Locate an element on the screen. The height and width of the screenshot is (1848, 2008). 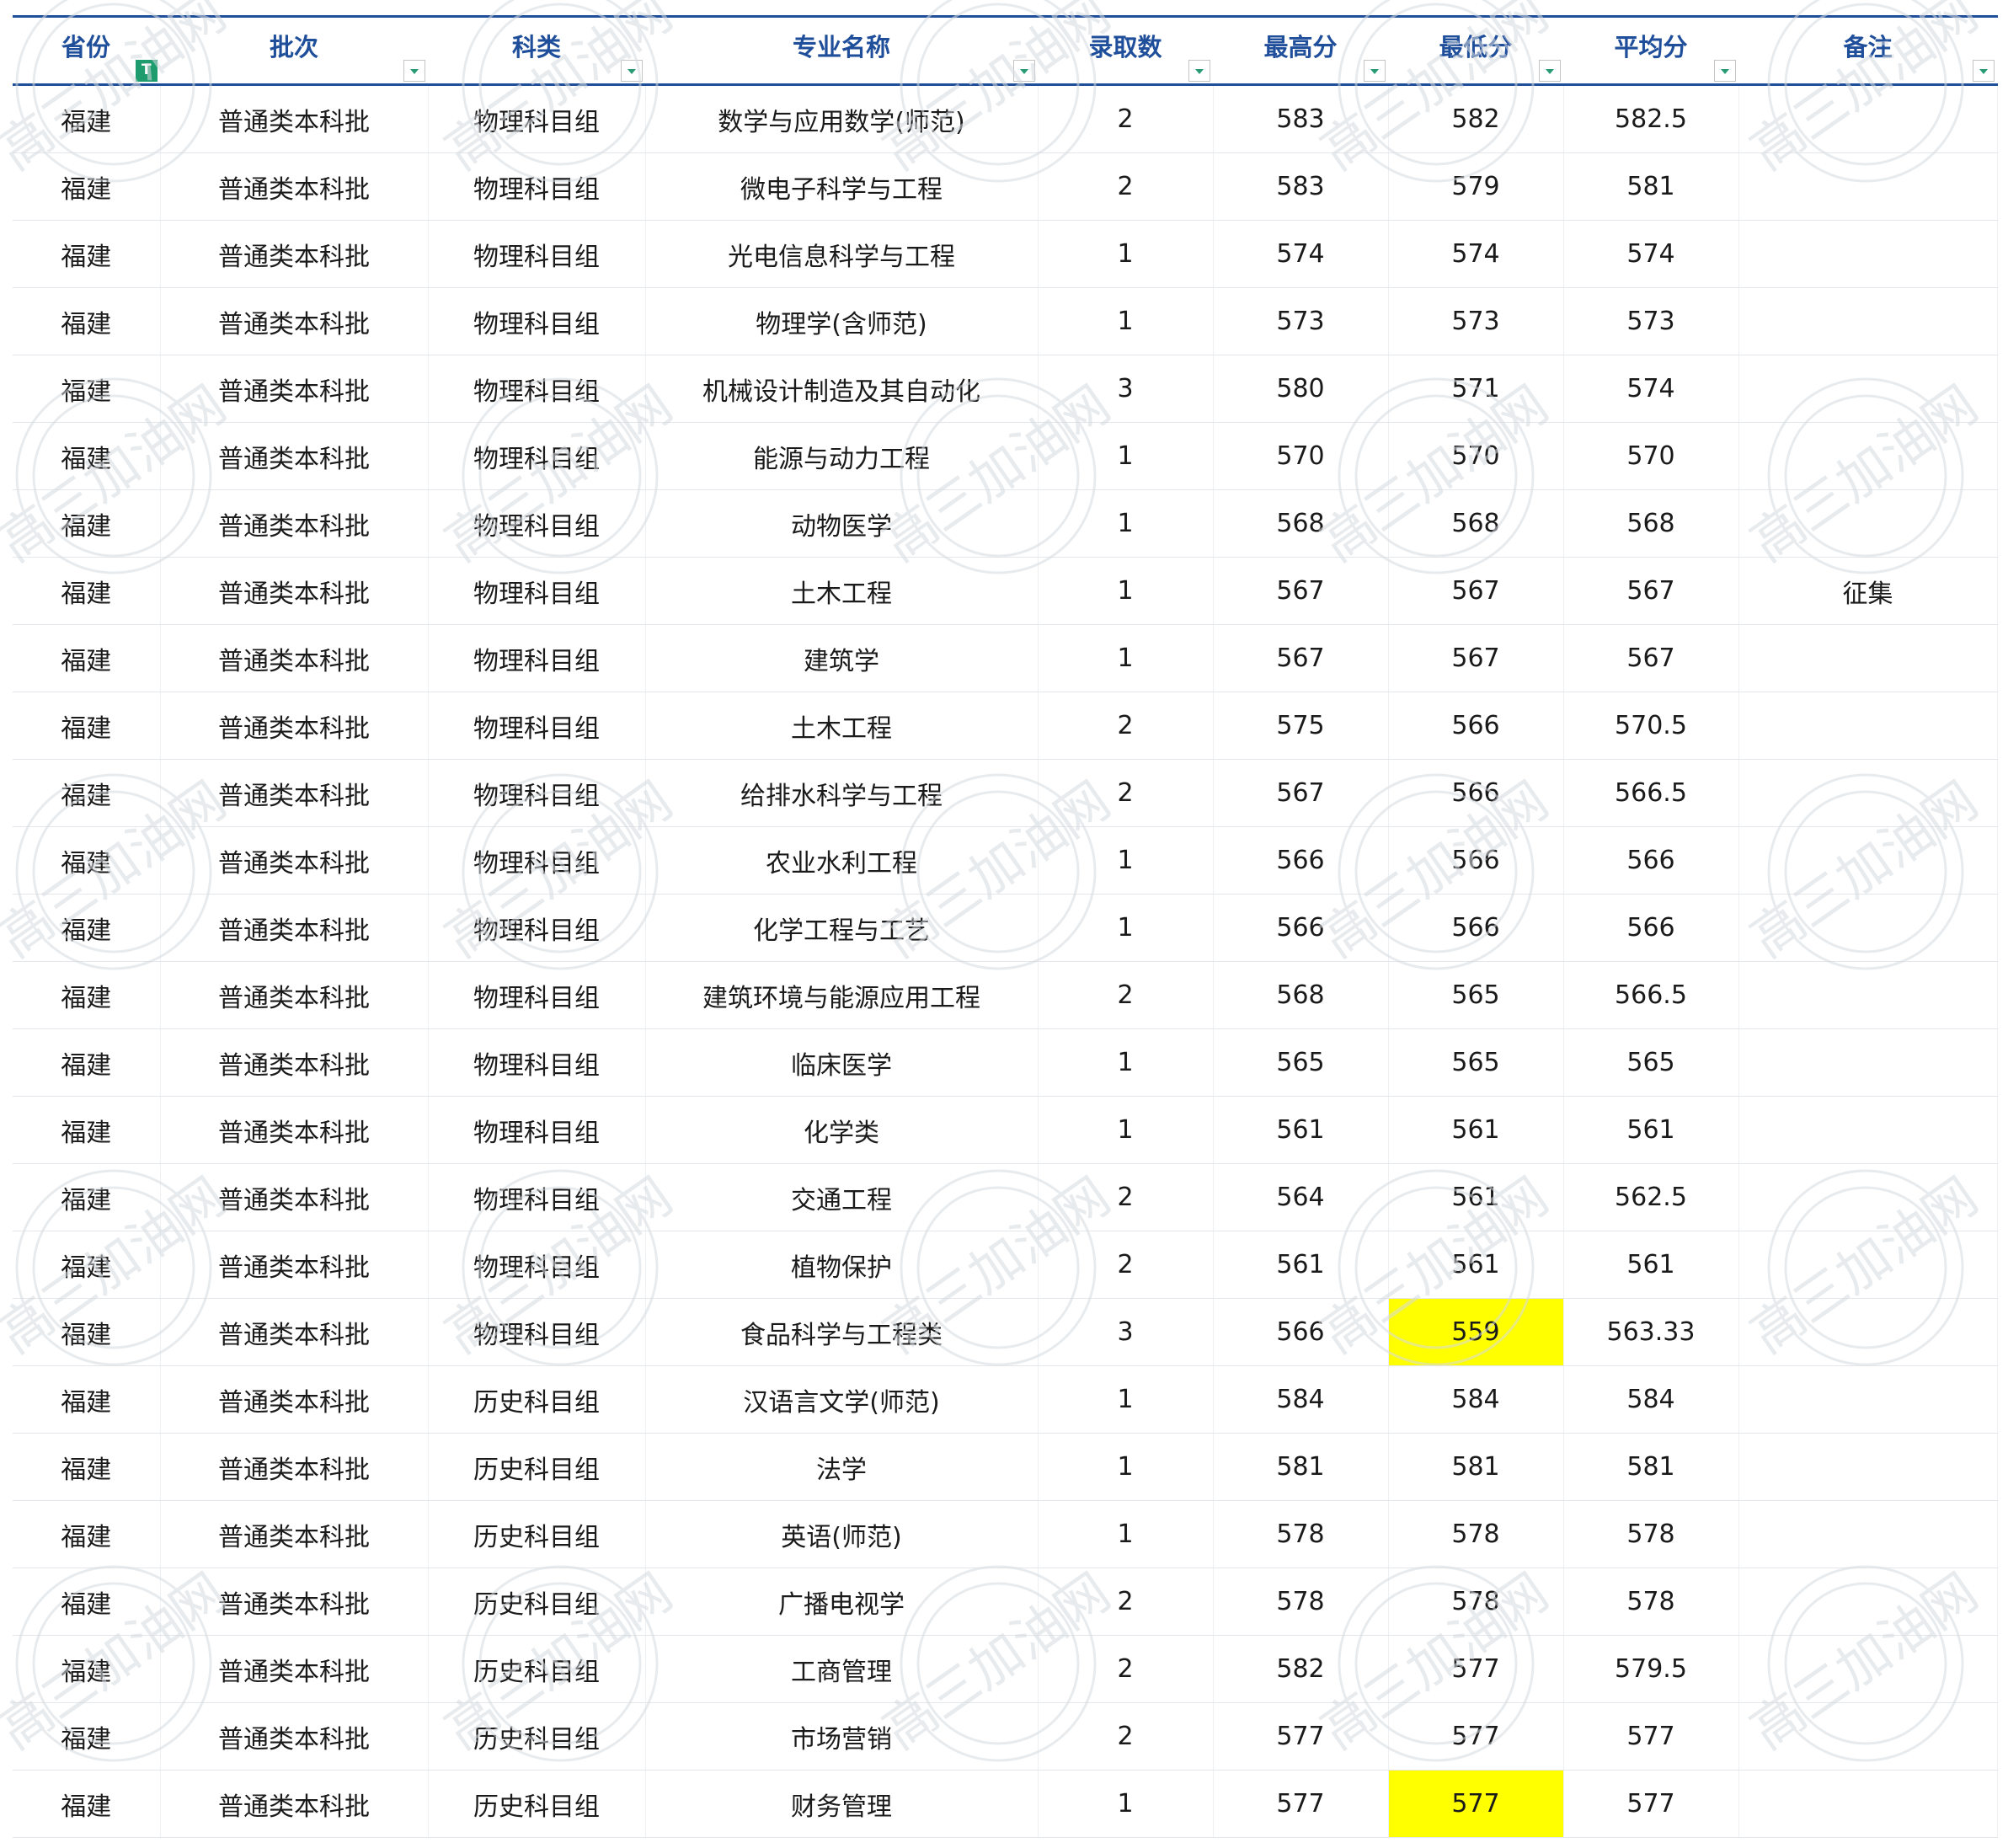
min-score-cell: 584 is located at coordinates (1476, 1399).